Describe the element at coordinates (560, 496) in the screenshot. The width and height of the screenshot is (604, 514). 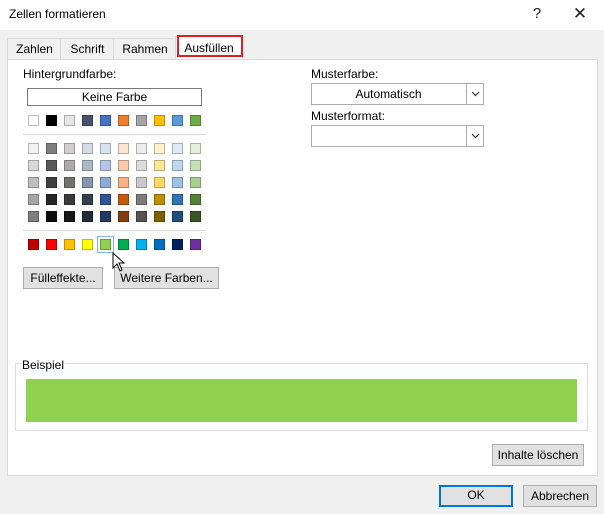
I see `cancel-button: Abbrechen` at that location.